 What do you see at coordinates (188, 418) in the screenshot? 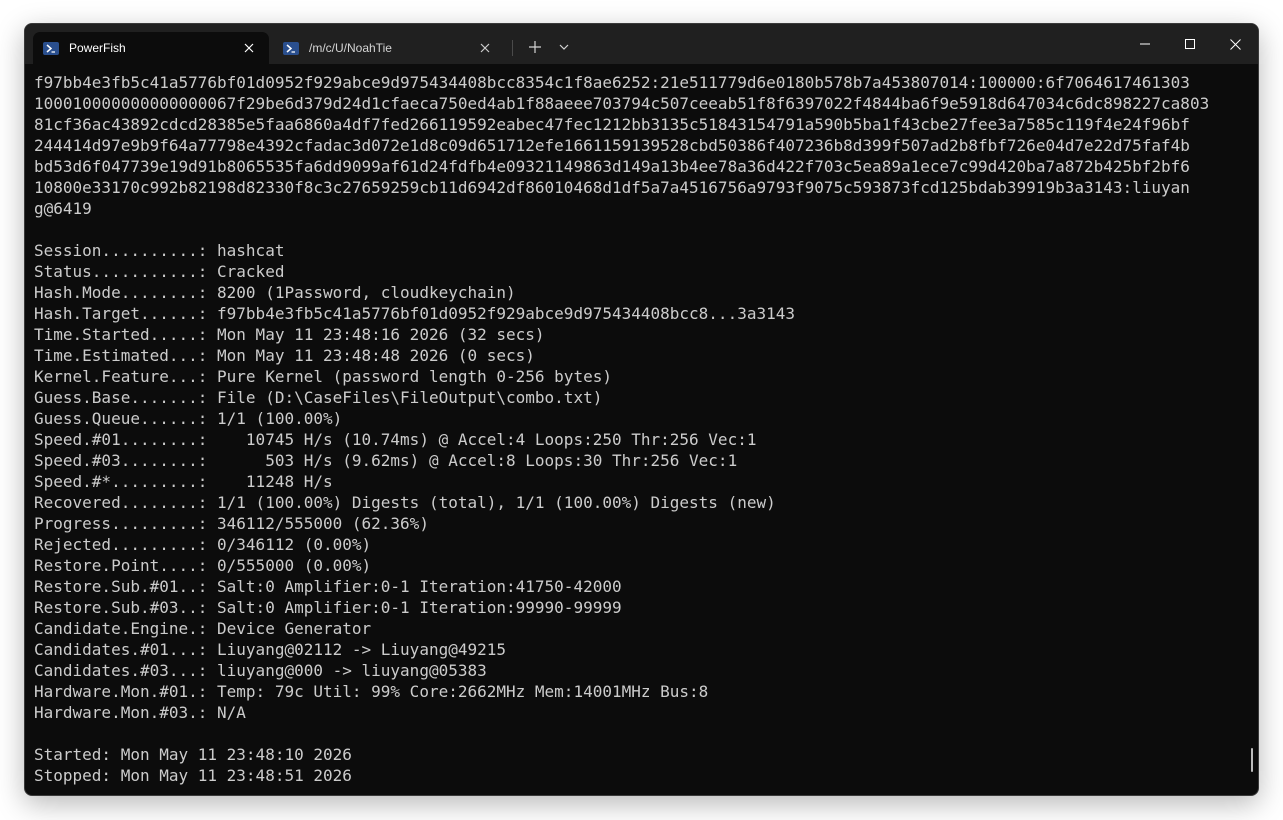
I see `terminal-line: Guess.Queue......: 1/1 (100.00%)` at bounding box center [188, 418].